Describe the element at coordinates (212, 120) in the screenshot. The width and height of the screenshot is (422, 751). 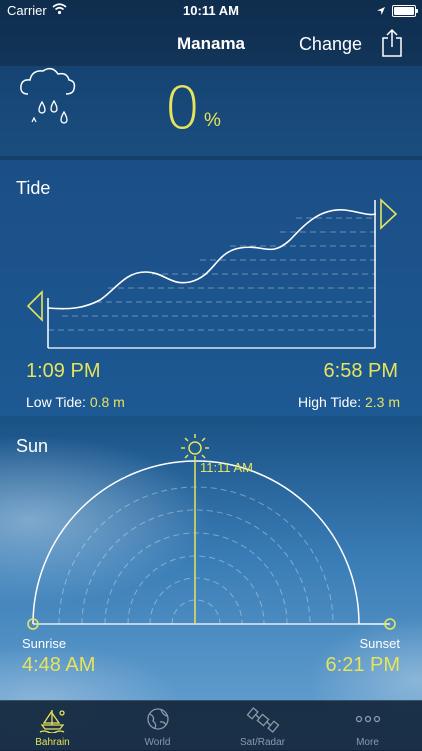
I see `precipitation-unit: %` at that location.